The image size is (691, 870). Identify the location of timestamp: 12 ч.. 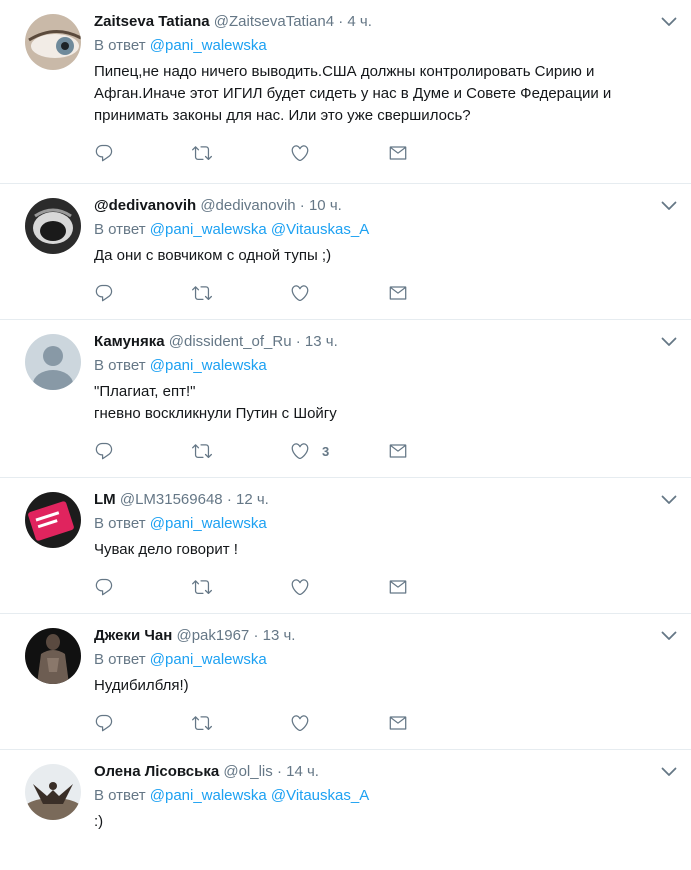
(252, 499).